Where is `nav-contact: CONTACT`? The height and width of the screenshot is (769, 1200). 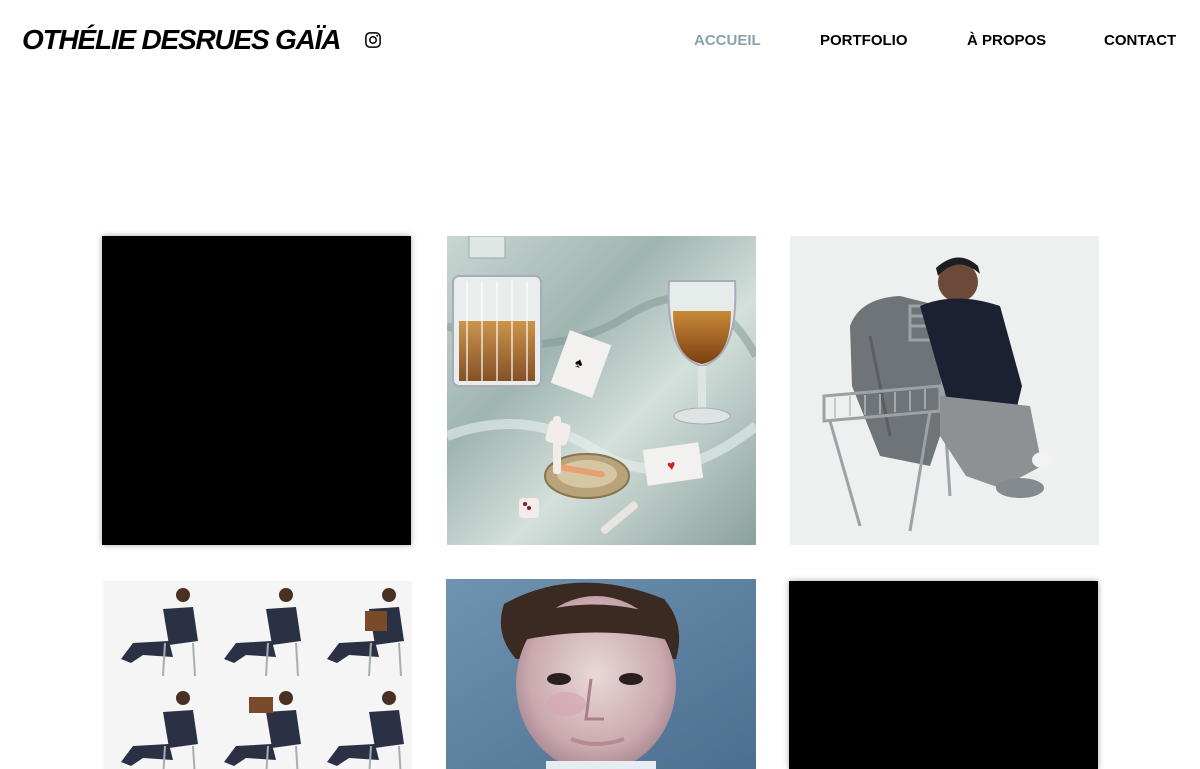
nav-contact: CONTACT is located at coordinates (1140, 40).